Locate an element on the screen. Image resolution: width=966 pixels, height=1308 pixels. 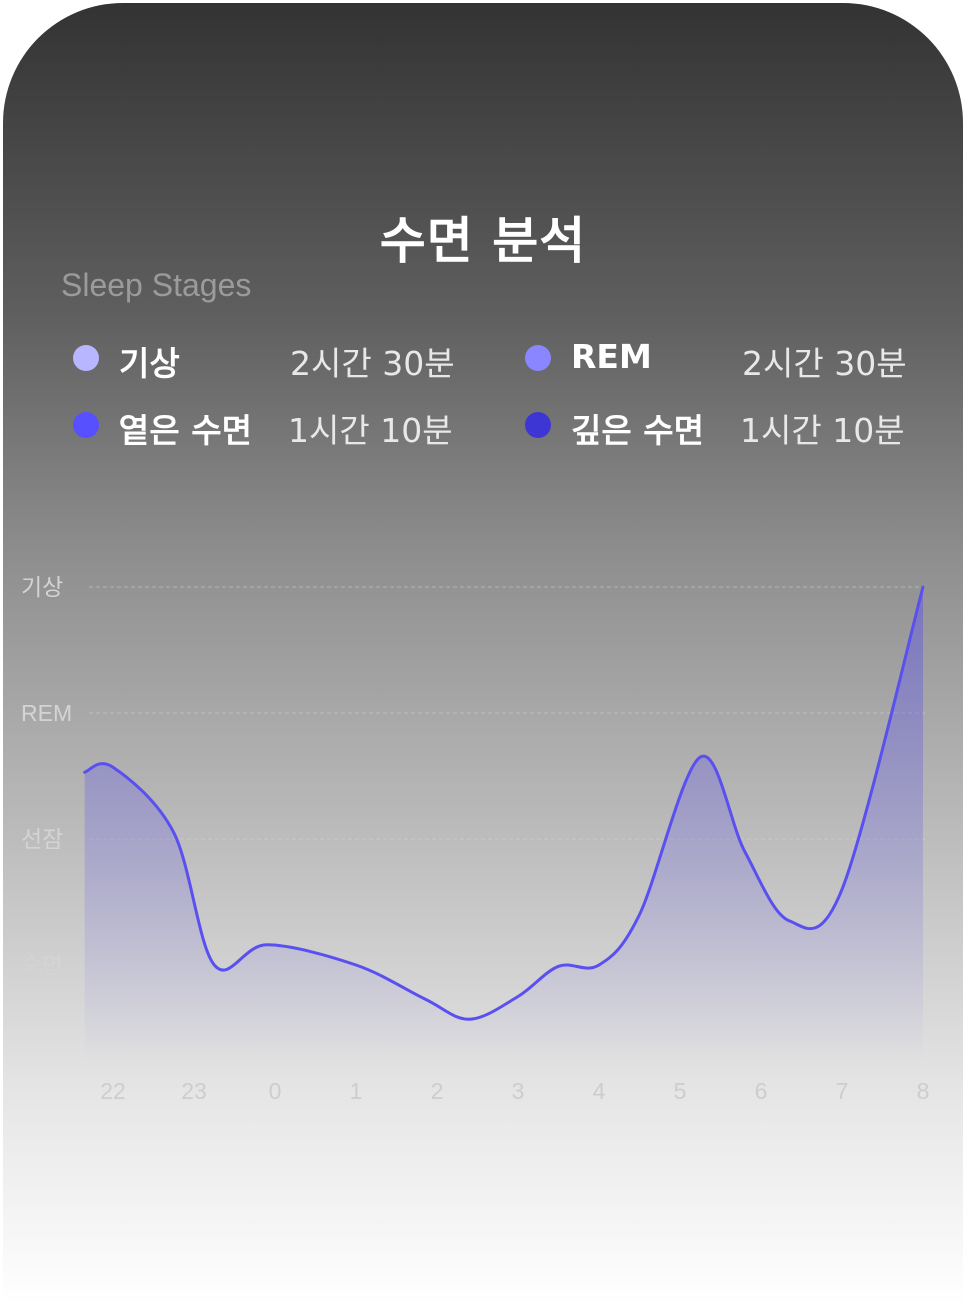
y-tick-label: 기상 is located at coordinates (42, 587).